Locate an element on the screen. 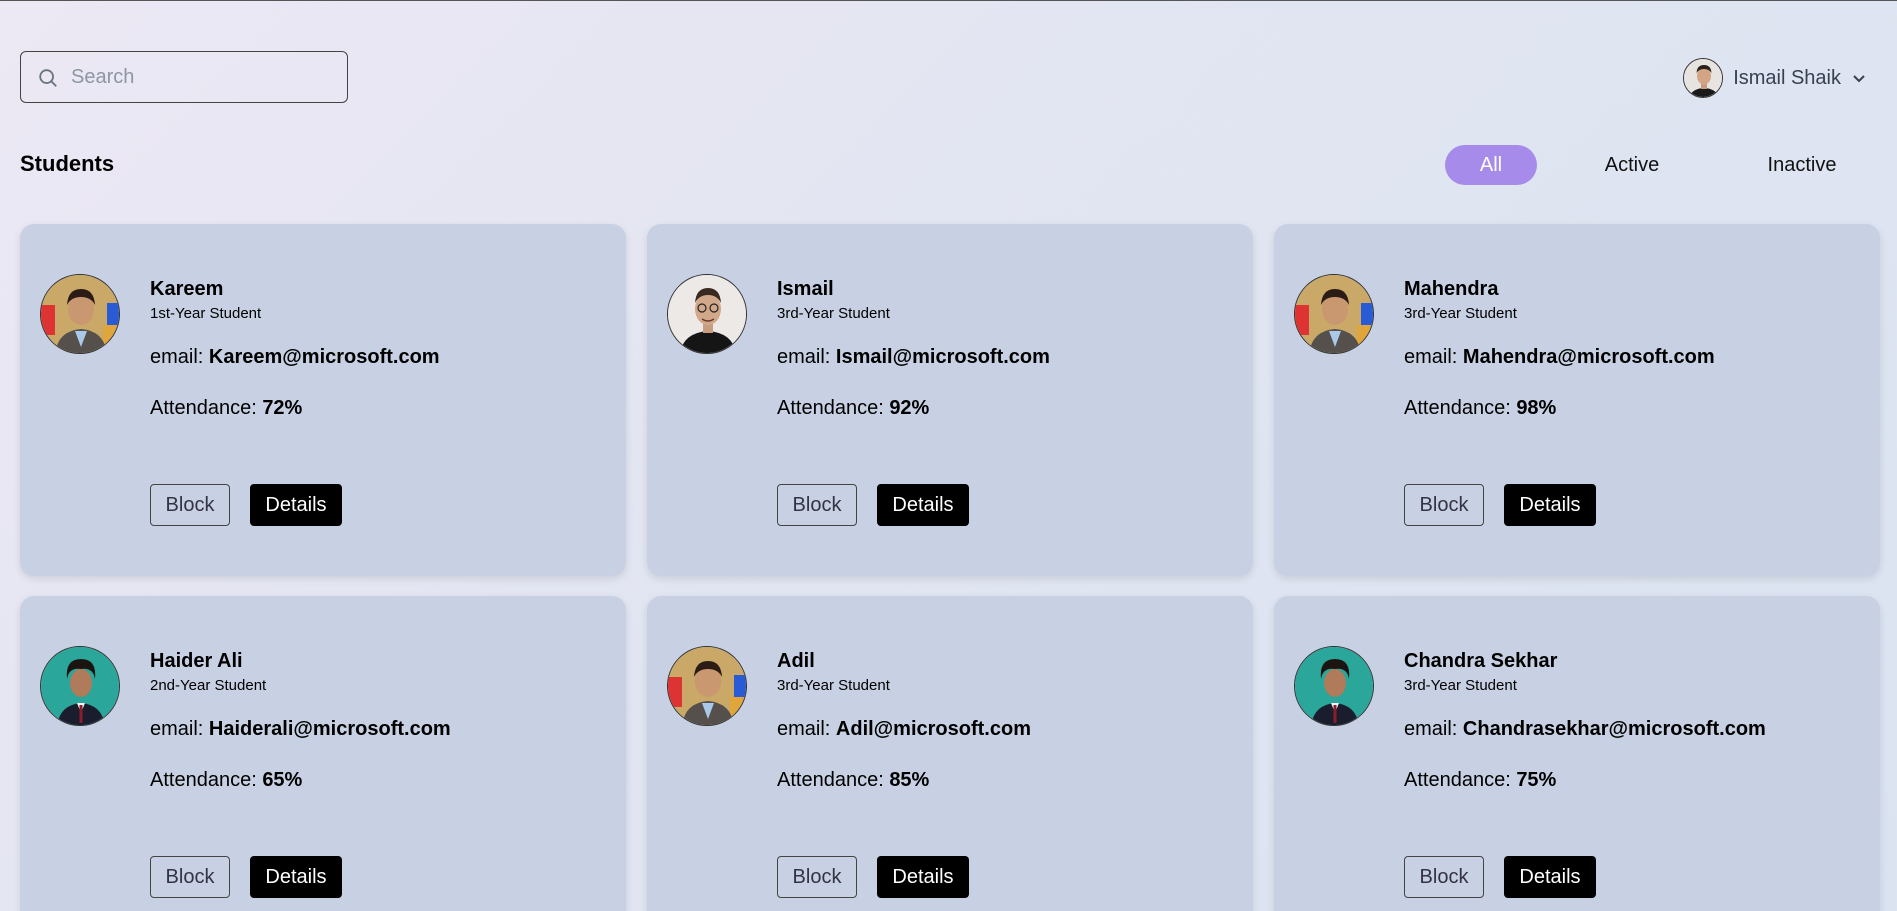  title-row: Students All Active Inactive is located at coordinates (948, 165).